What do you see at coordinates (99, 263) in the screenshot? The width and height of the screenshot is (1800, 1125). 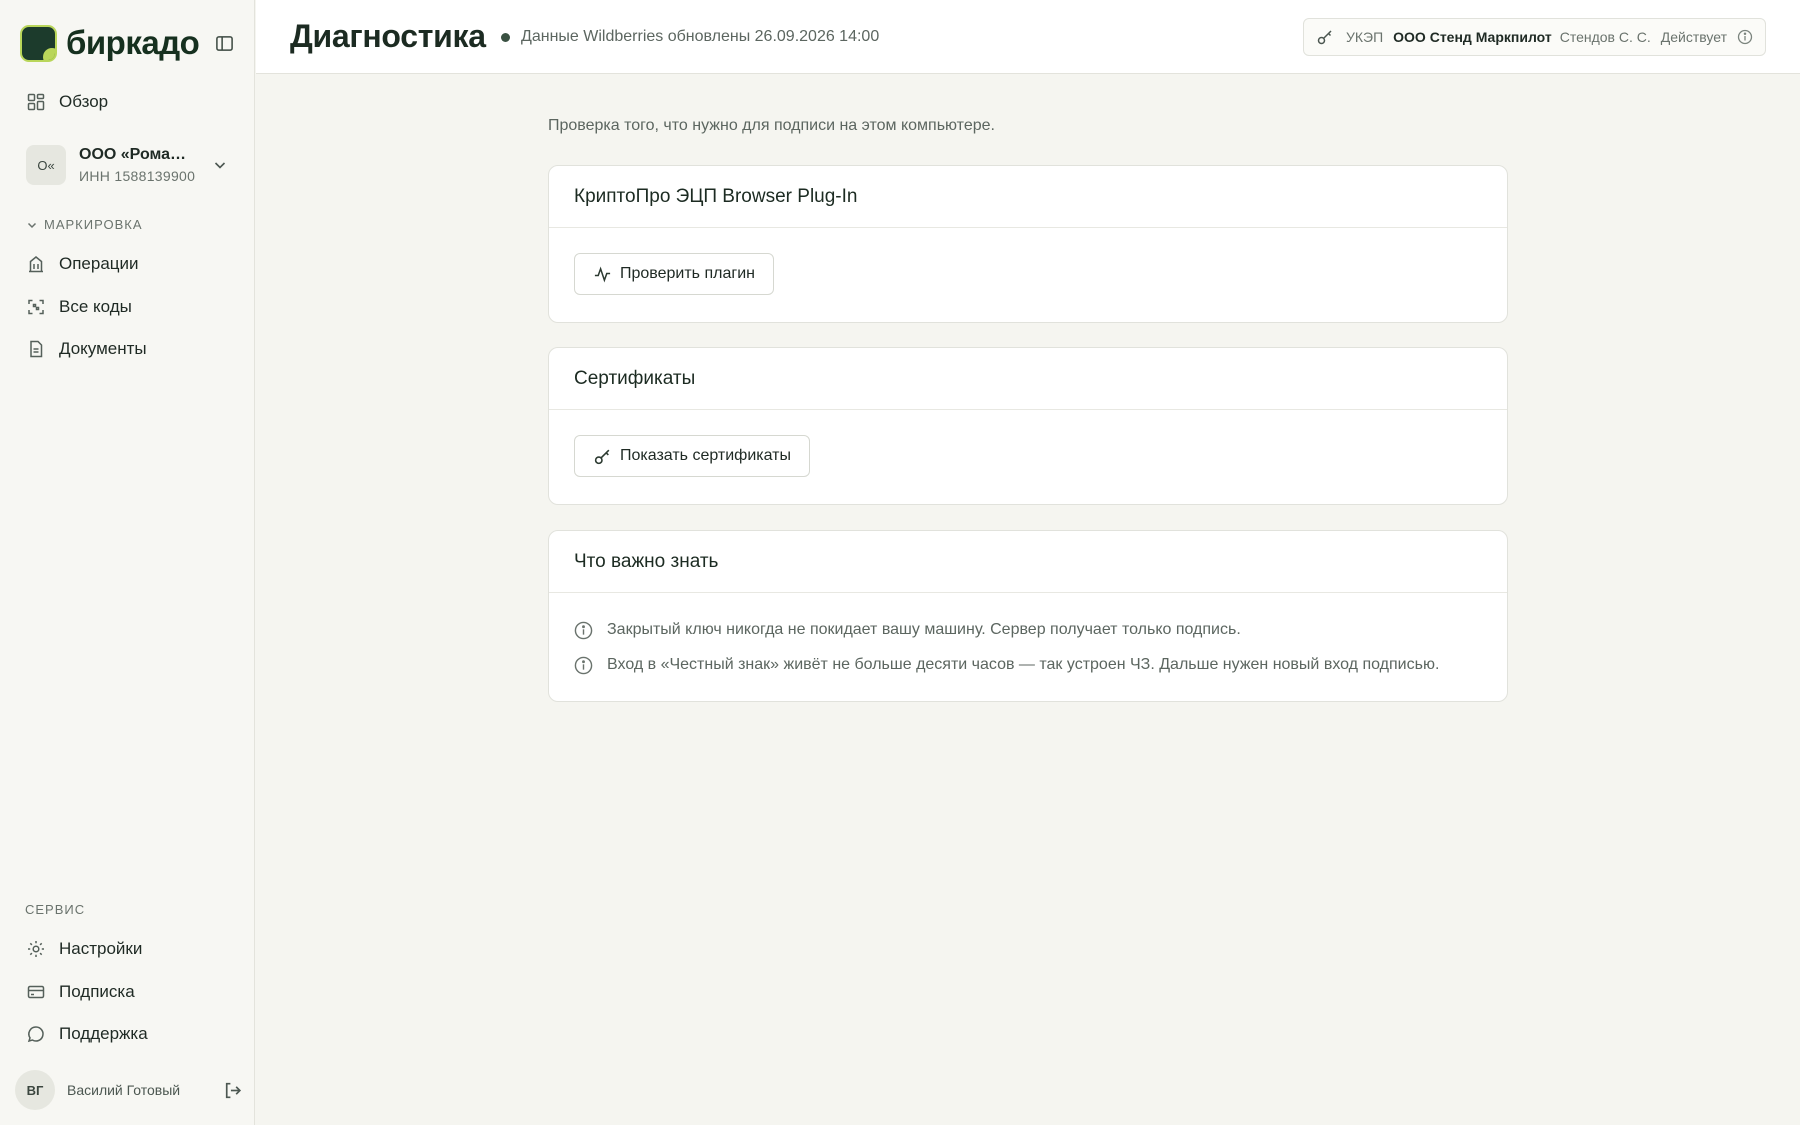 I see `sidebar-item-label: Операции` at bounding box center [99, 263].